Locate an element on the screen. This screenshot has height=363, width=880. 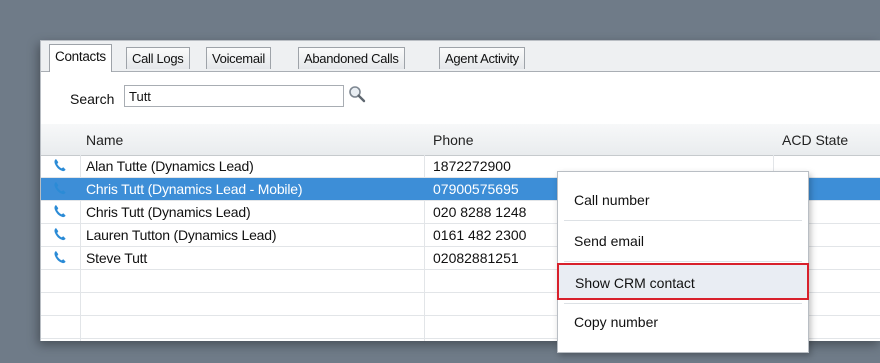
column-header-acd-state: ACD State is located at coordinates (815, 140).